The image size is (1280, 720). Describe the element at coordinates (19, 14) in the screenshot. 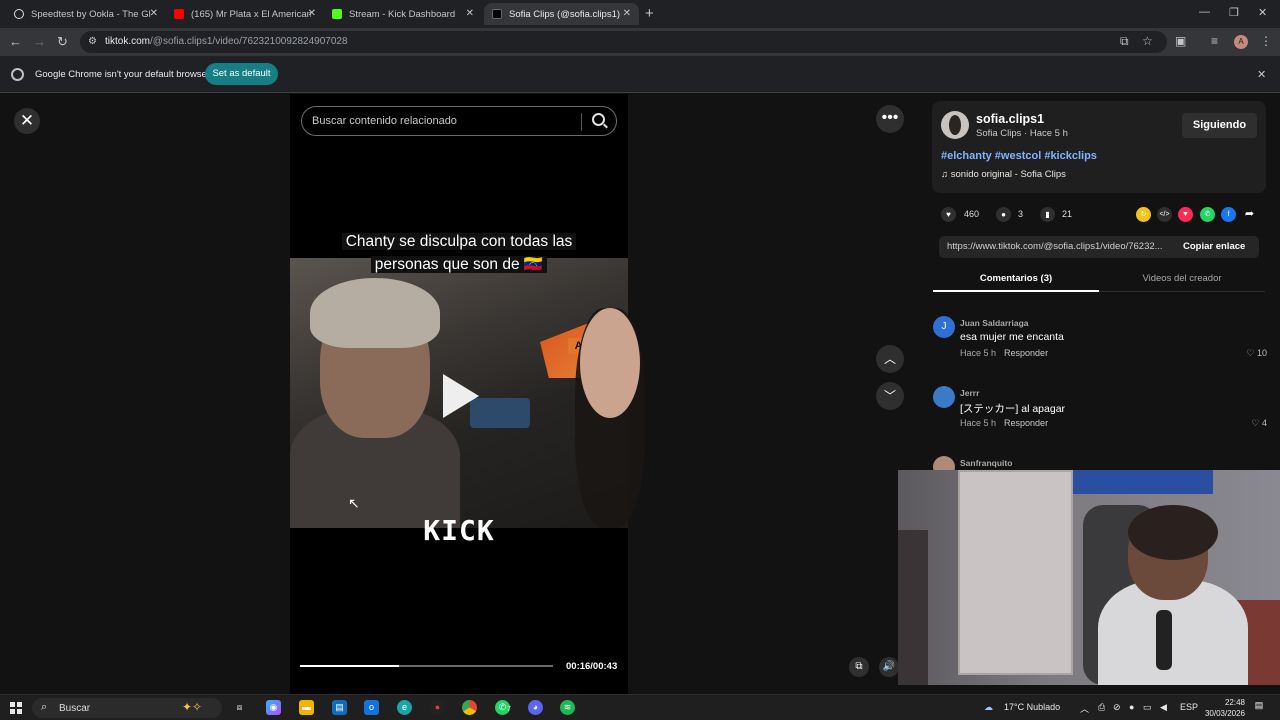

I see `speedtest-favicon-icon` at that location.